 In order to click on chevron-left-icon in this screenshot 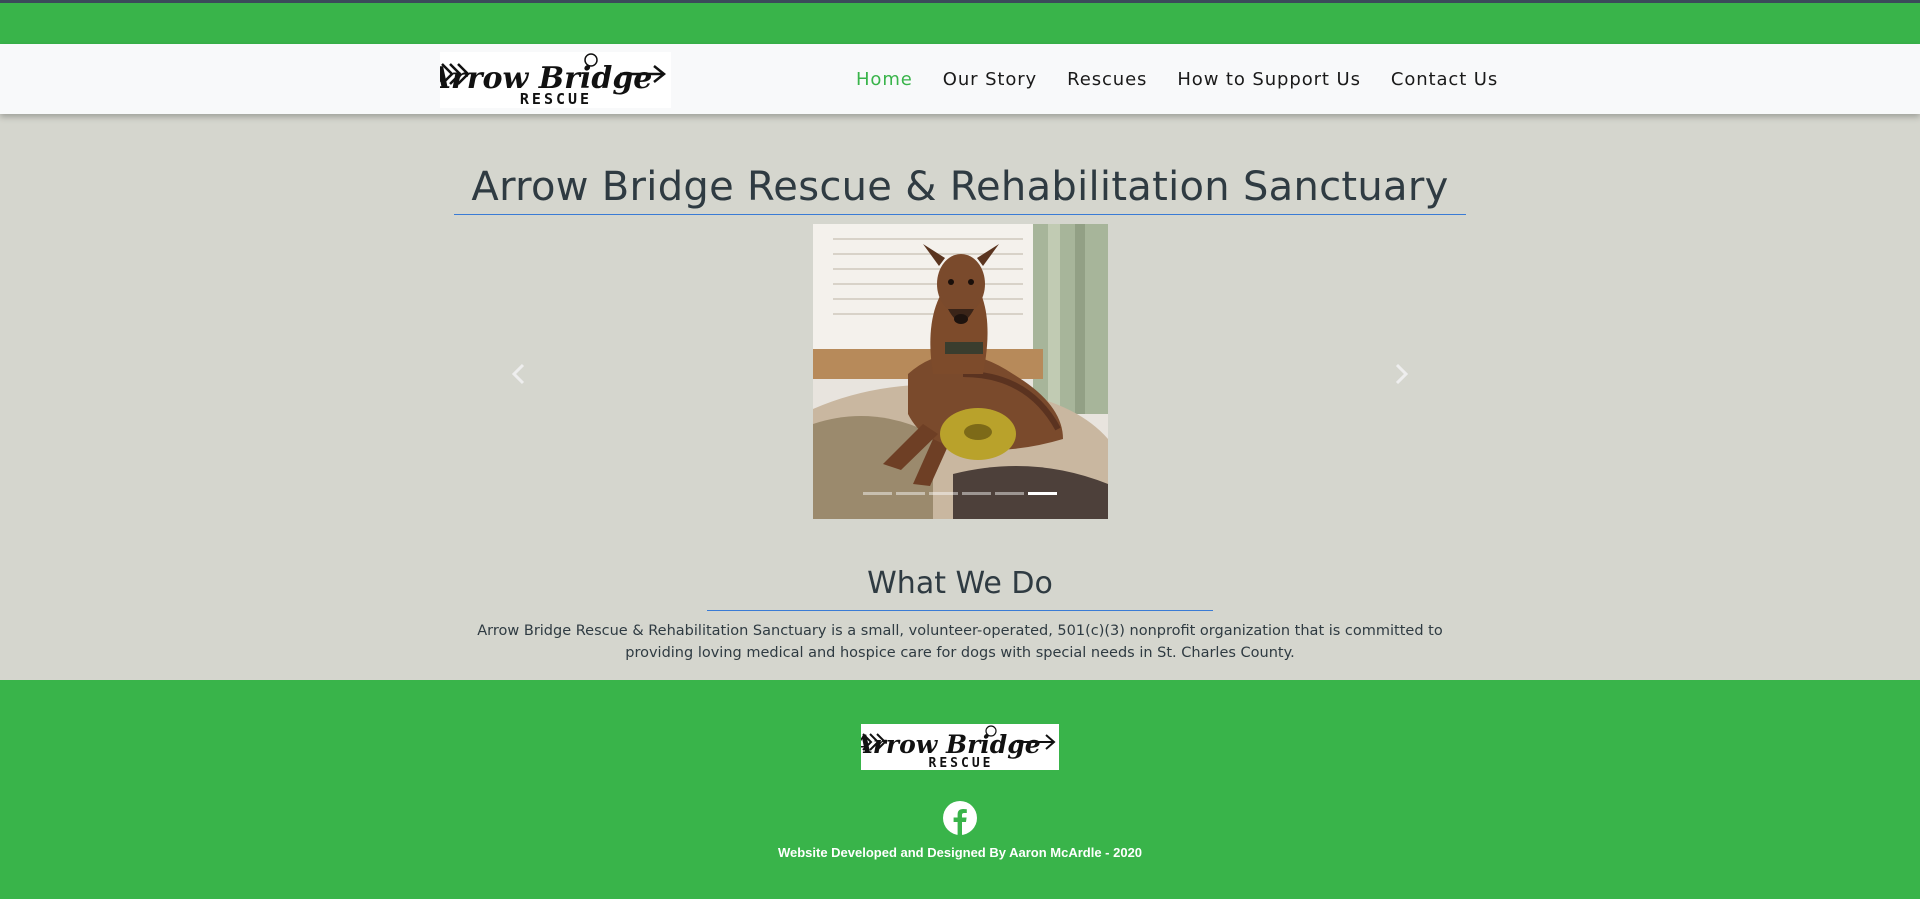, I will do `click(518, 374)`.